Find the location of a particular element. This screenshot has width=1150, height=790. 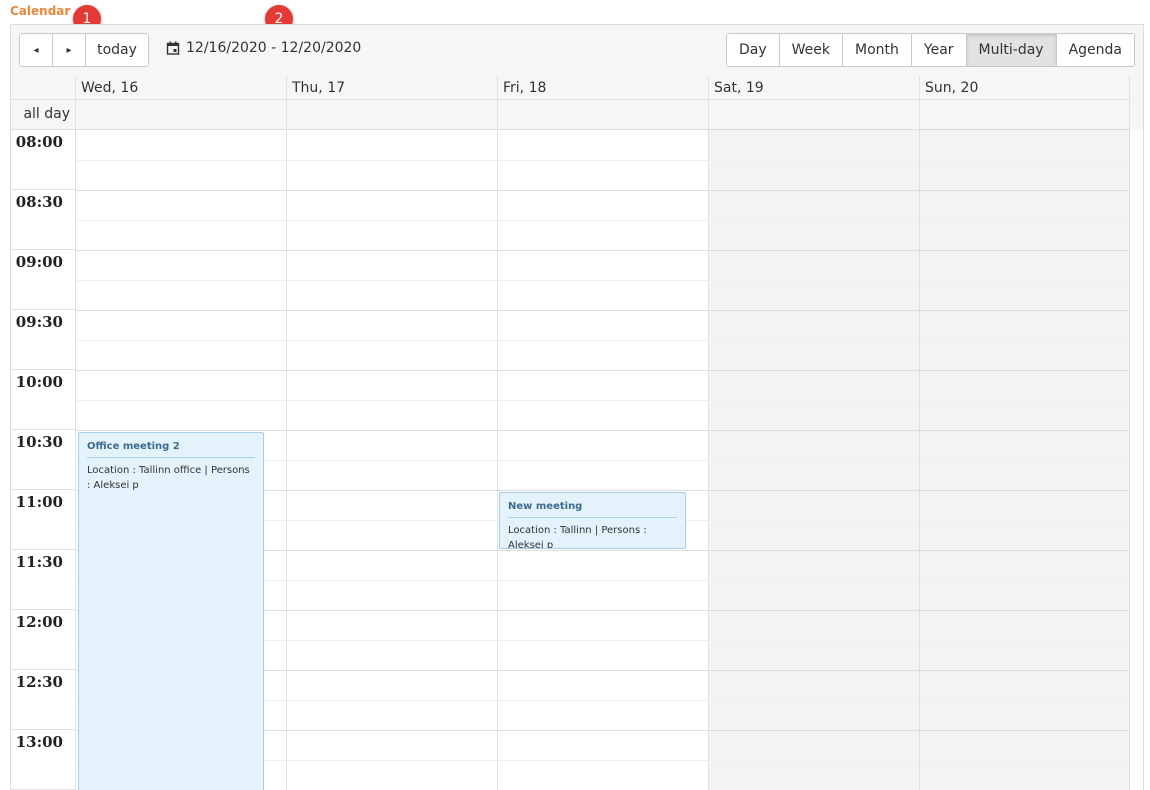

day-header-sat: Sat, 19 is located at coordinates (813, 88).